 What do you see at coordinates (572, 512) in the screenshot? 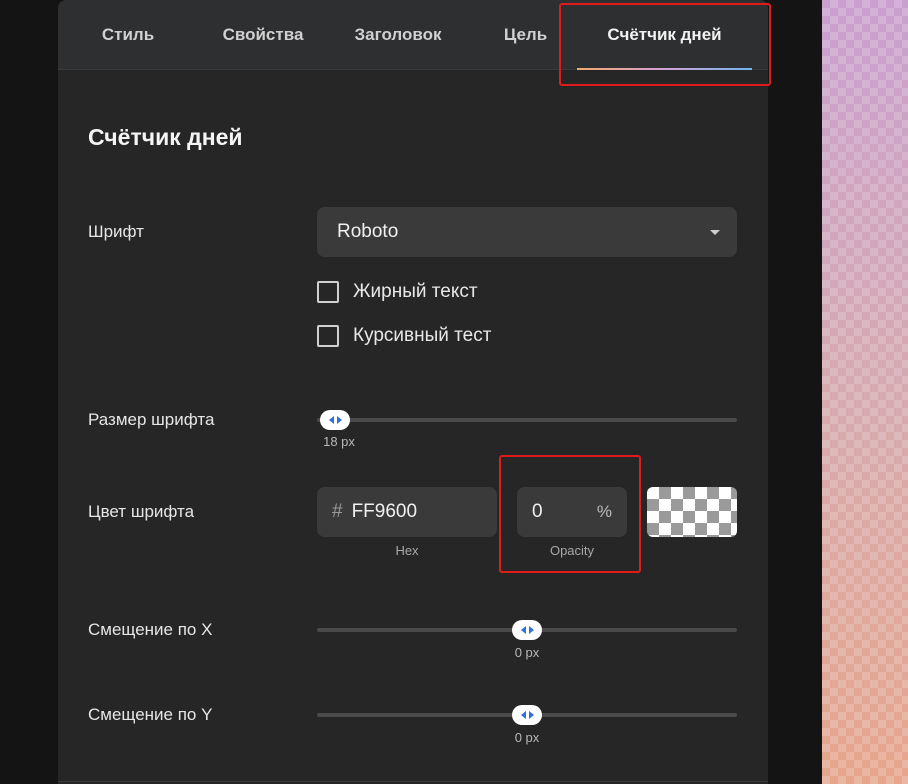
I see `opacity-input: 0 %` at bounding box center [572, 512].